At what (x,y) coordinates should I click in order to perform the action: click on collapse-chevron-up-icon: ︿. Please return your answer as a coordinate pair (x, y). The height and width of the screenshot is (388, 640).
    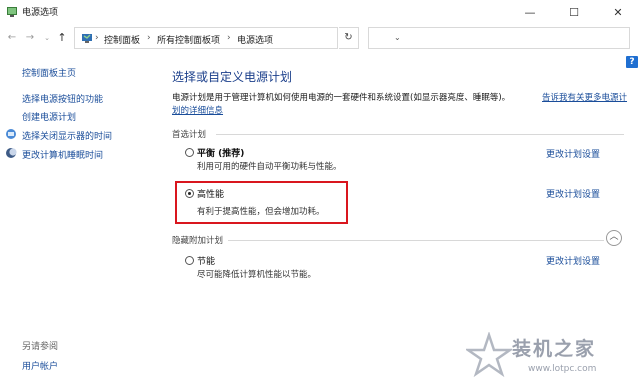
    Looking at the image, I should click on (614, 238).